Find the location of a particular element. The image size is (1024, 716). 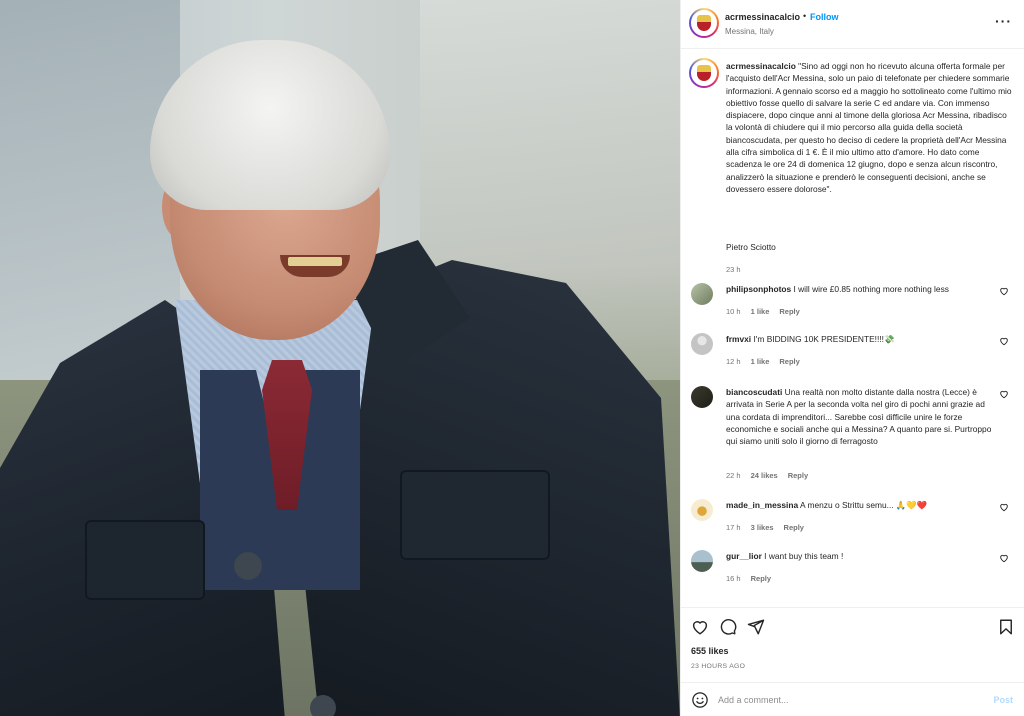

caption-avatar is located at coordinates (704, 73).